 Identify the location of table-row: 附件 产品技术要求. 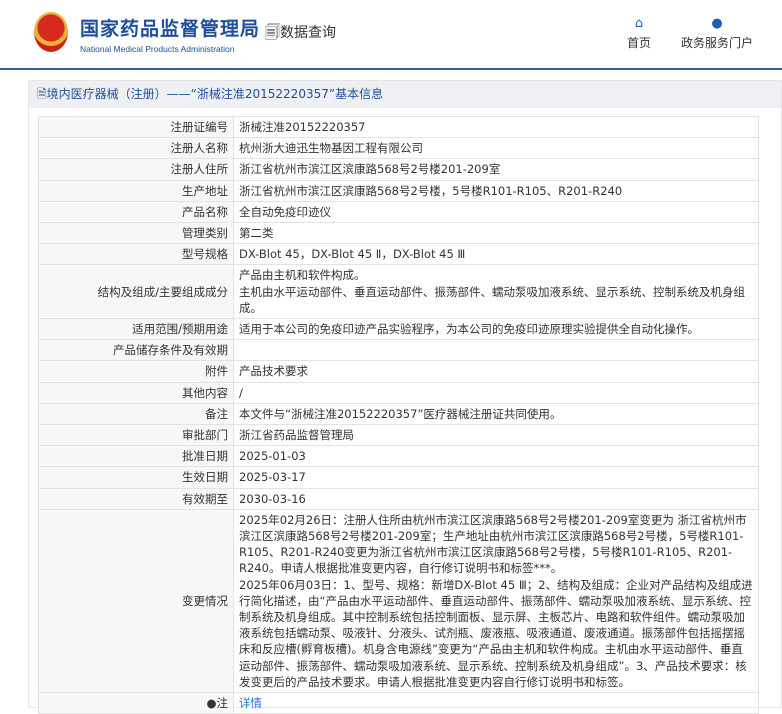
(398, 371).